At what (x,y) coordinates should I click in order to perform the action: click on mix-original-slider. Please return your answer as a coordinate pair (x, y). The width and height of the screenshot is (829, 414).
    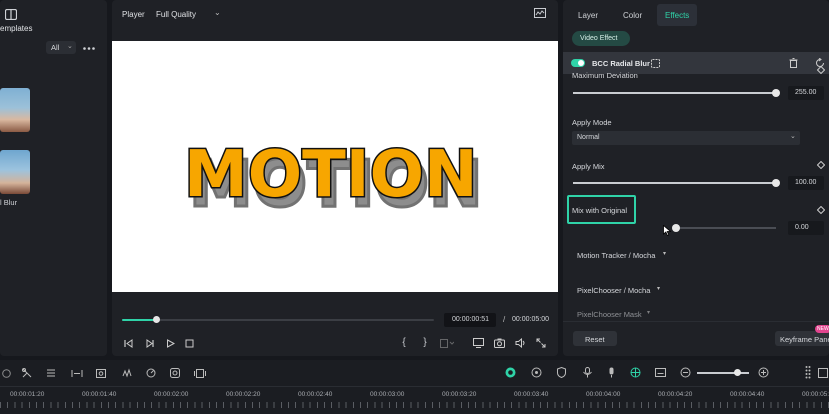
    Looking at the image, I should click on (724, 228).